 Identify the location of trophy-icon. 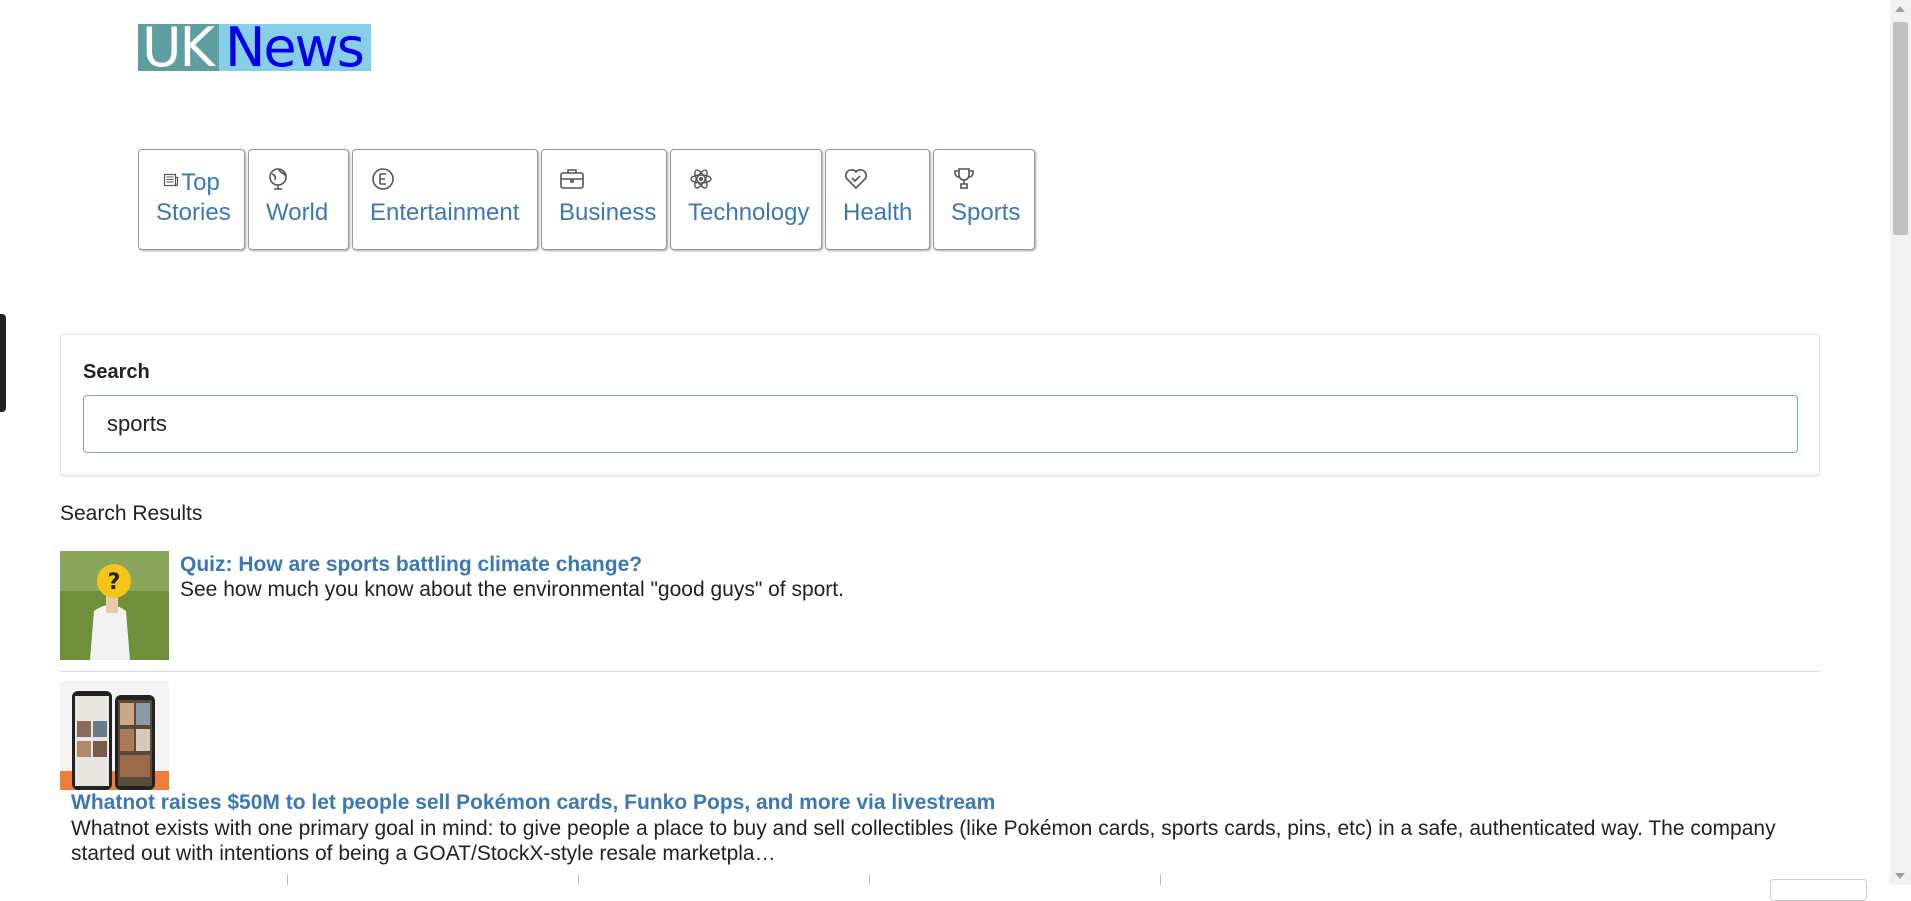
(964, 178).